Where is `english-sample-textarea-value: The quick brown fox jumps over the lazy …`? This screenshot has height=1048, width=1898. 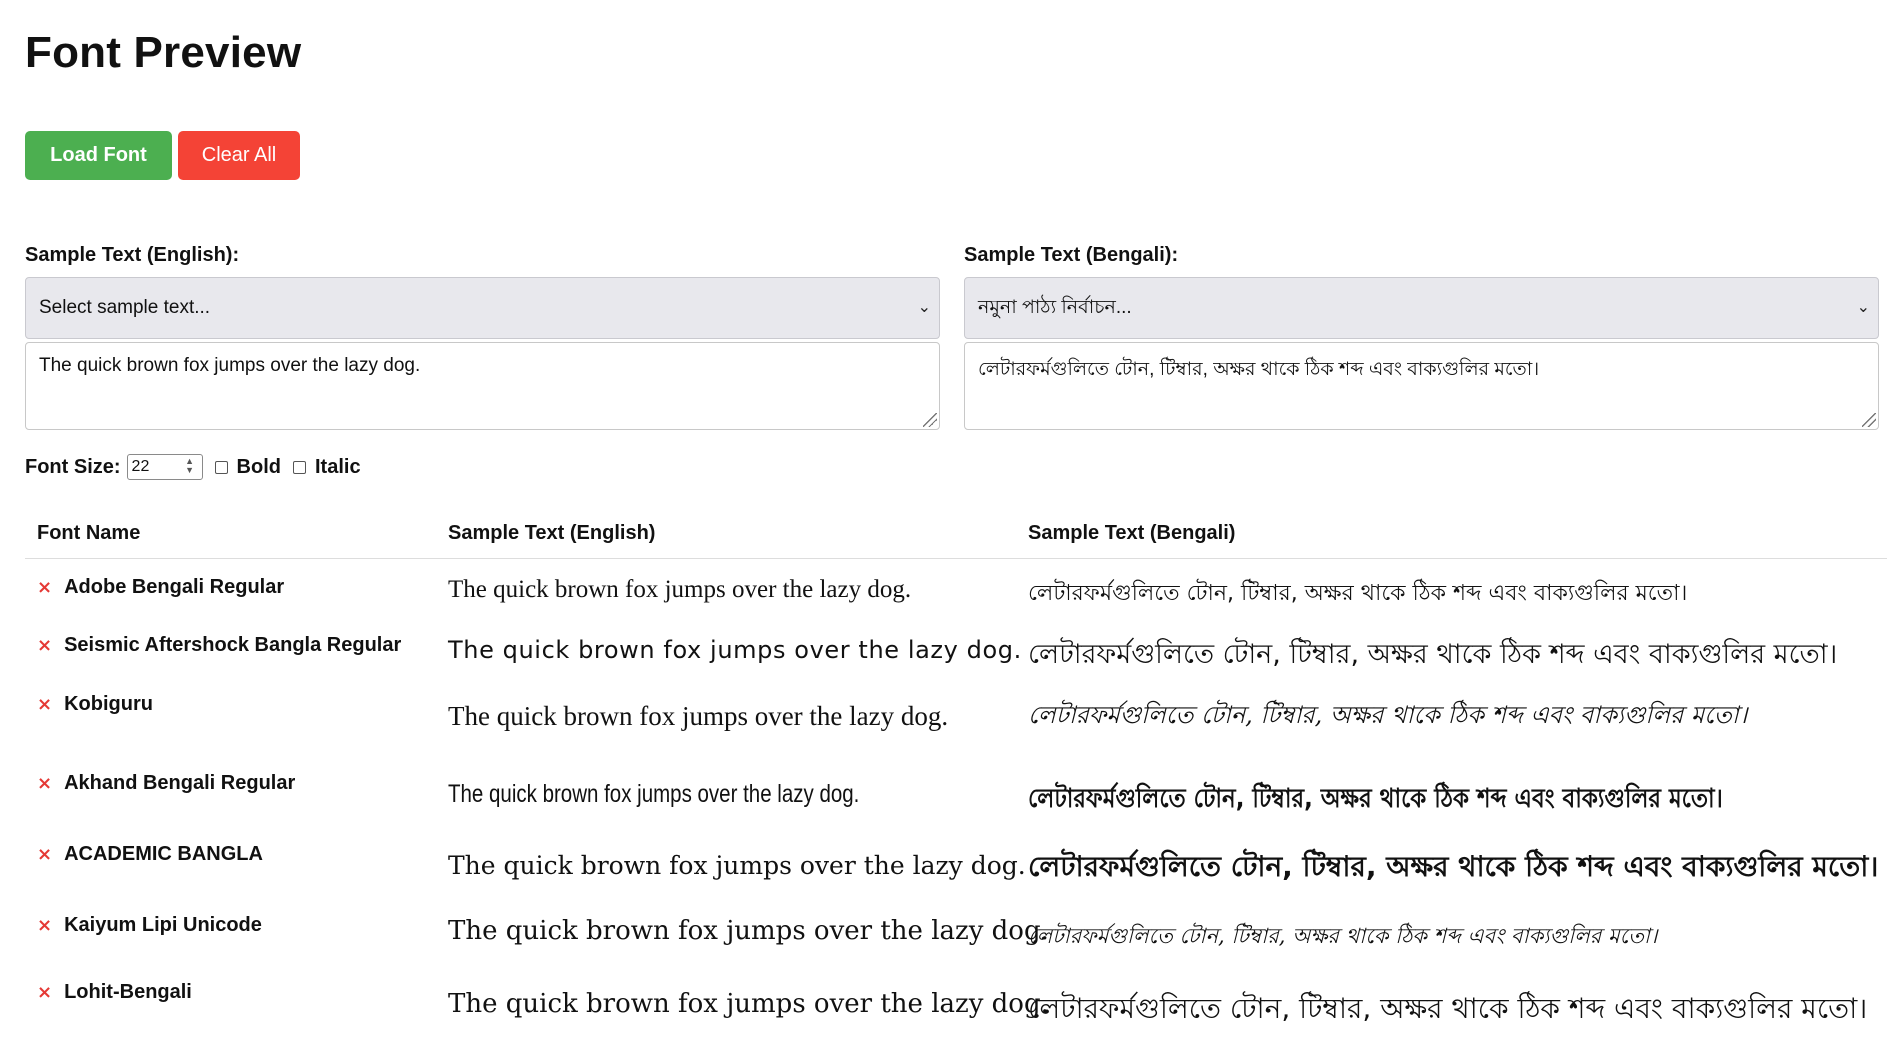 english-sample-textarea-value: The quick brown fox jumps over the lazy … is located at coordinates (230, 365).